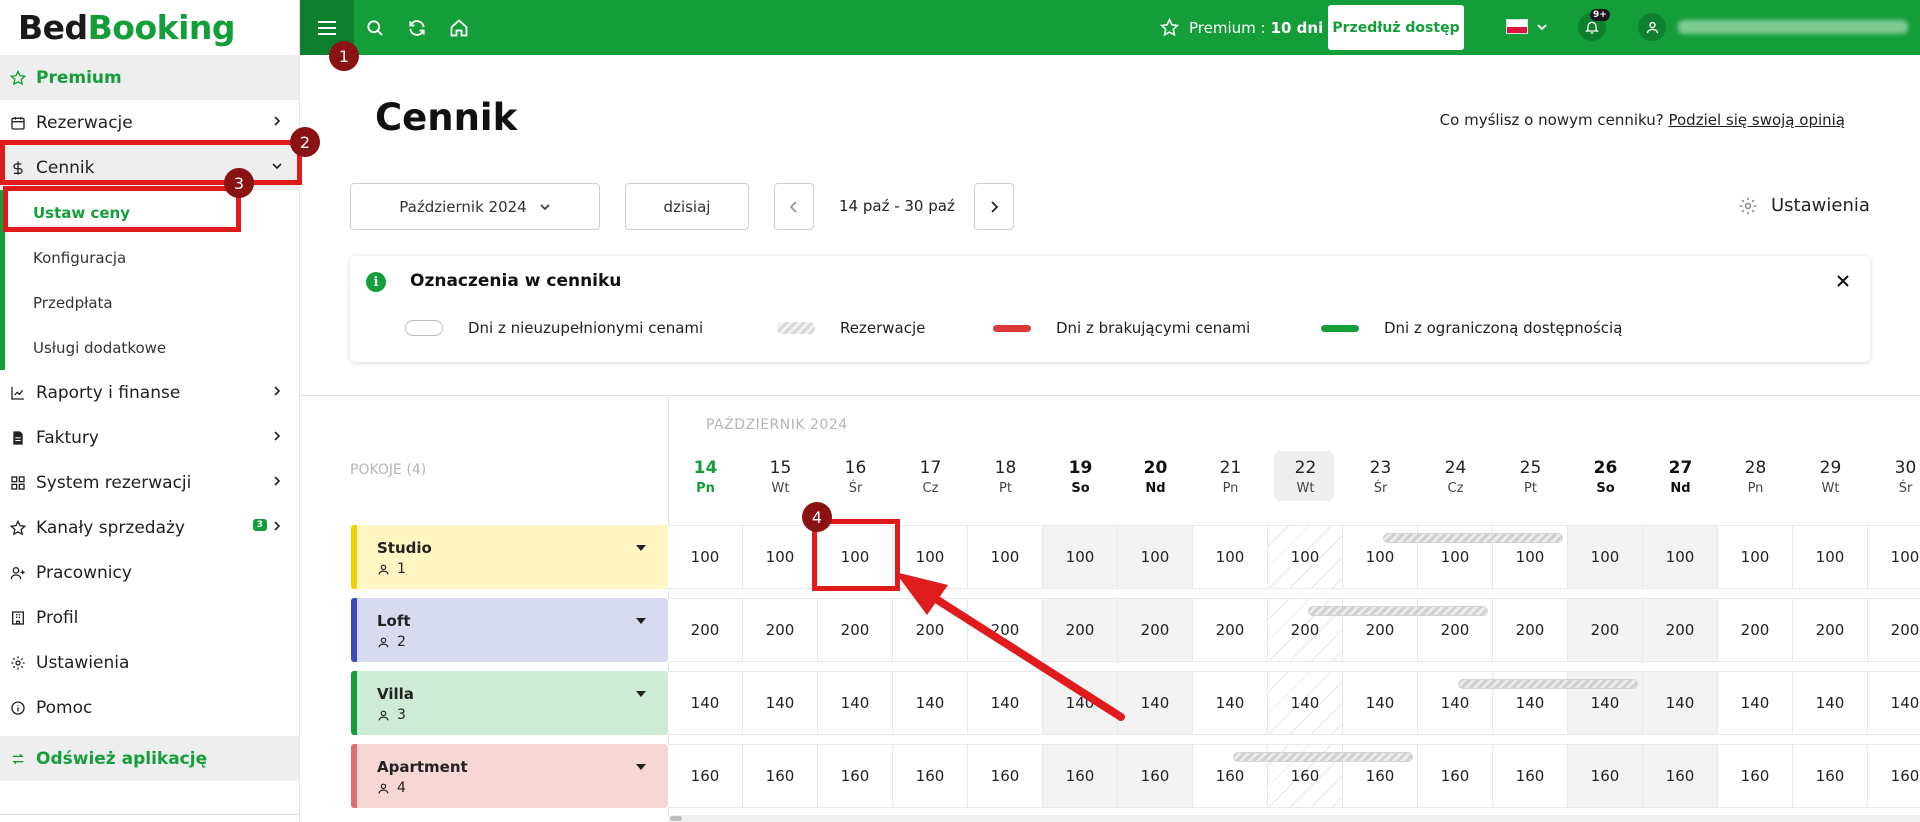 This screenshot has width=1920, height=822. Describe the element at coordinates (509, 630) in the screenshot. I see `room-card: Loft 2` at that location.